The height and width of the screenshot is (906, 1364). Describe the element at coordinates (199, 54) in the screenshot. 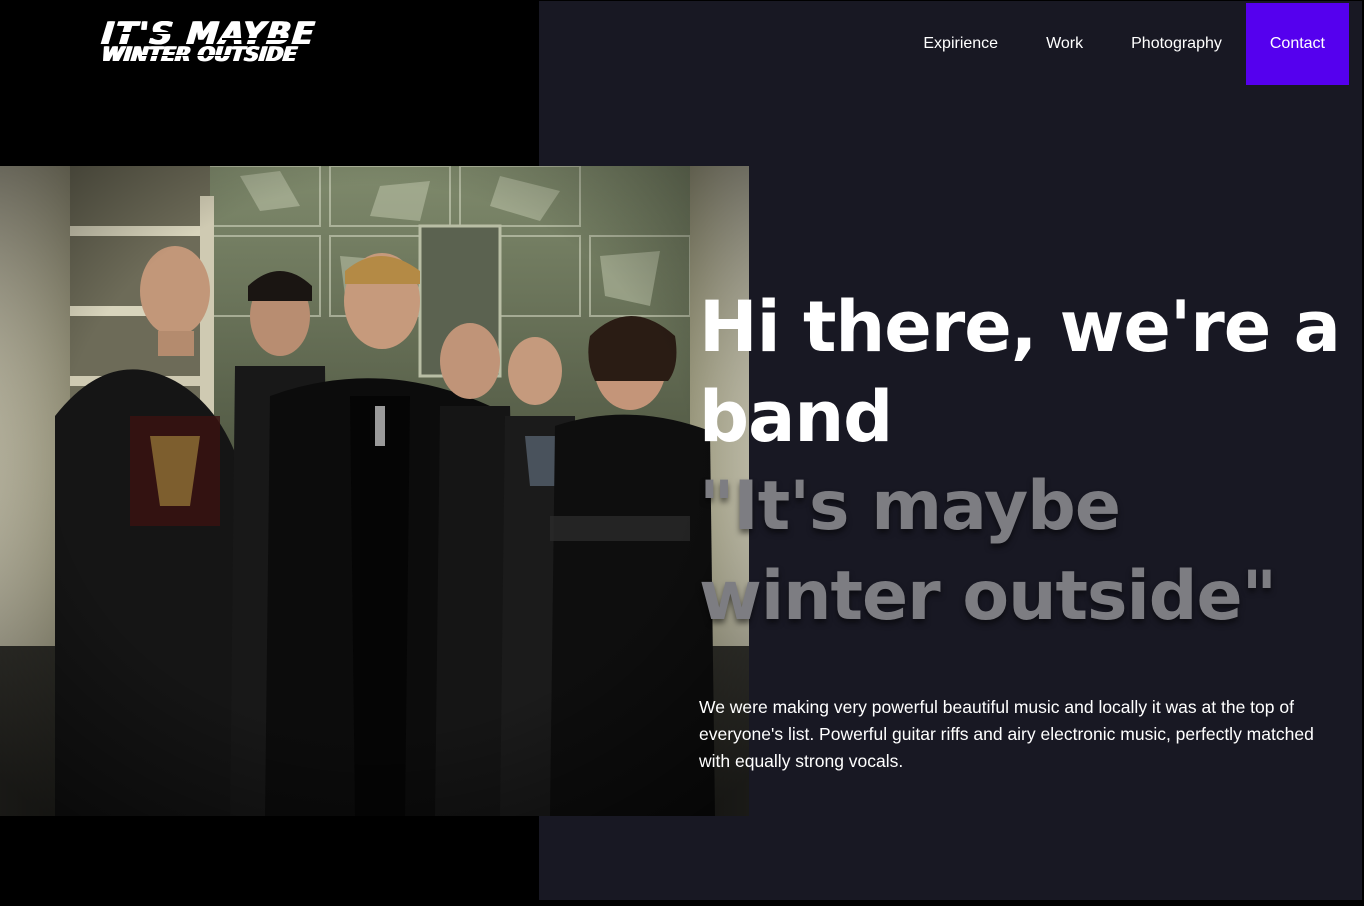

I see `logo-line-2: WINTER OUTSIDE` at that location.